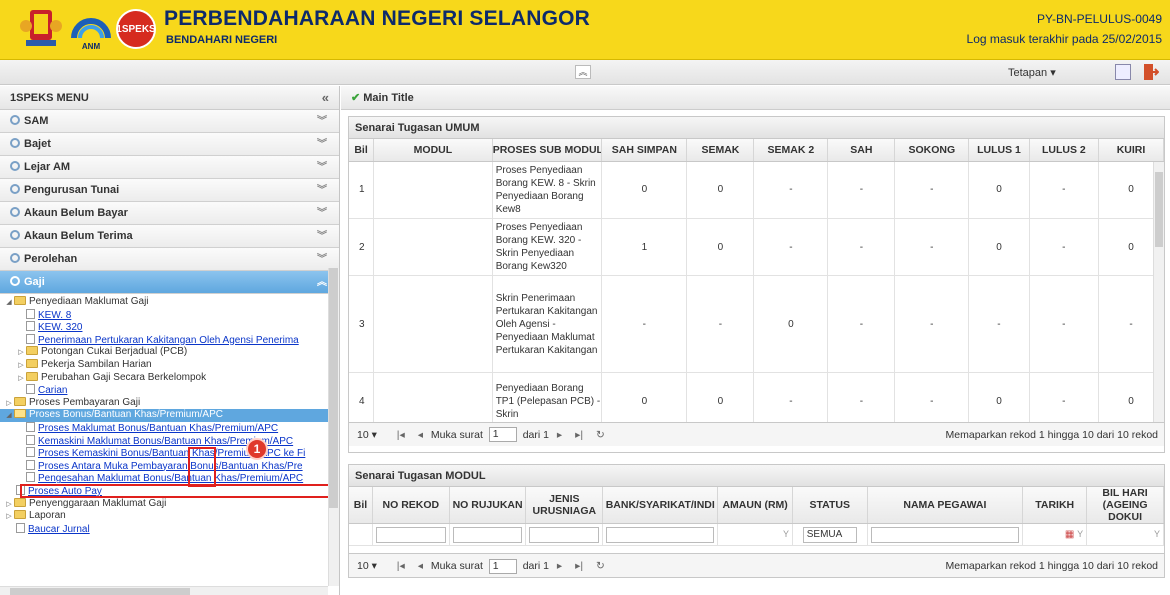  I want to click on menu-section-bajet: Bajet ︾, so click(169, 144).